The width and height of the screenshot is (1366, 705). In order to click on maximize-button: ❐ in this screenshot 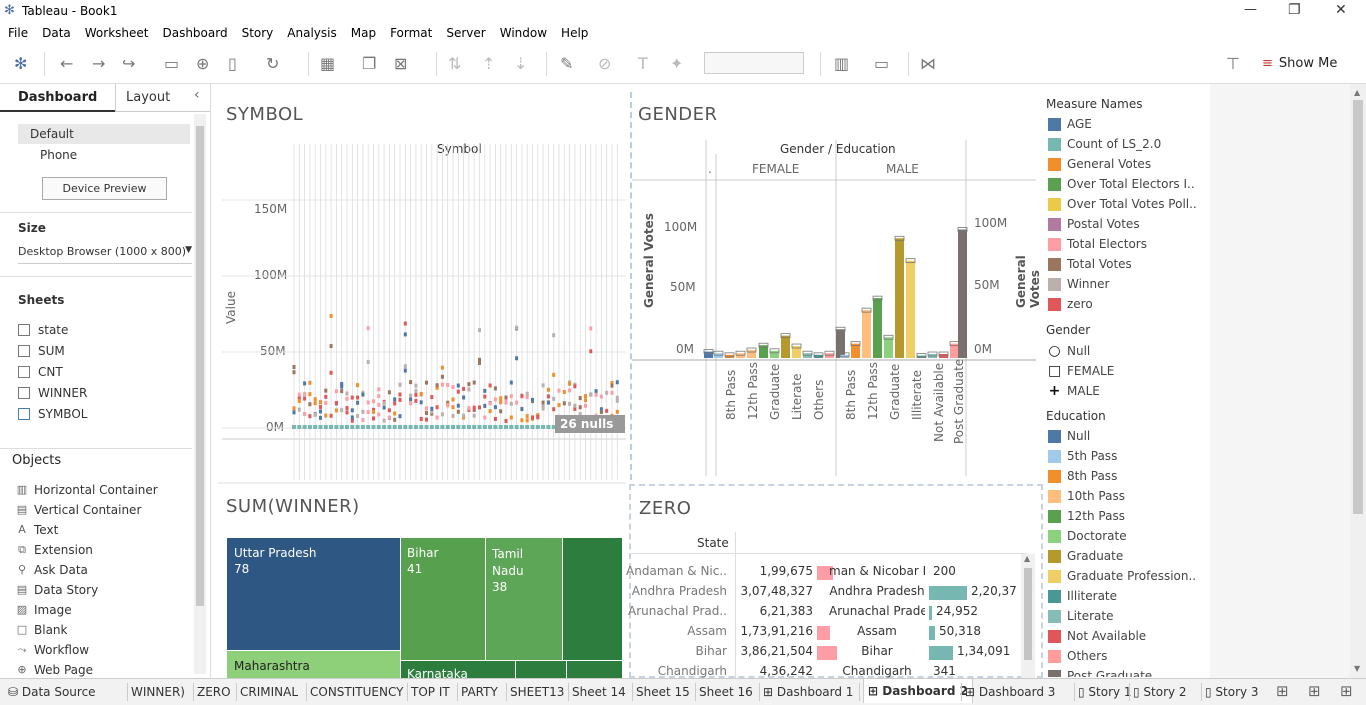, I will do `click(1294, 10)`.